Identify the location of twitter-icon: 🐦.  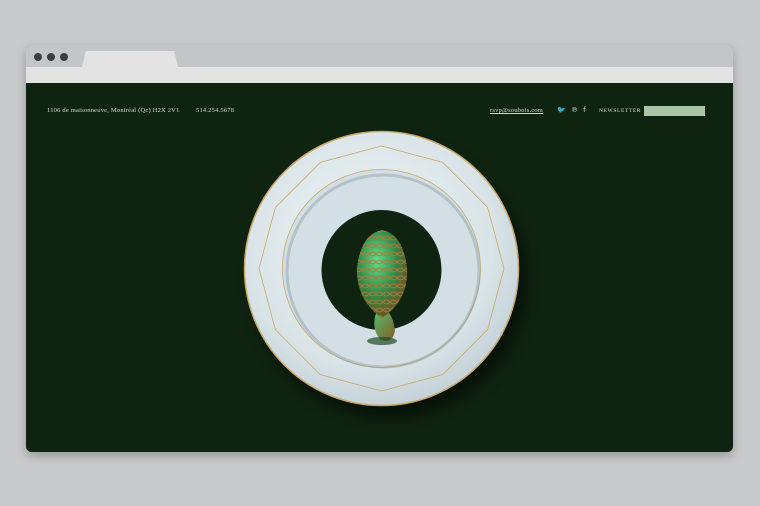
(561, 110).